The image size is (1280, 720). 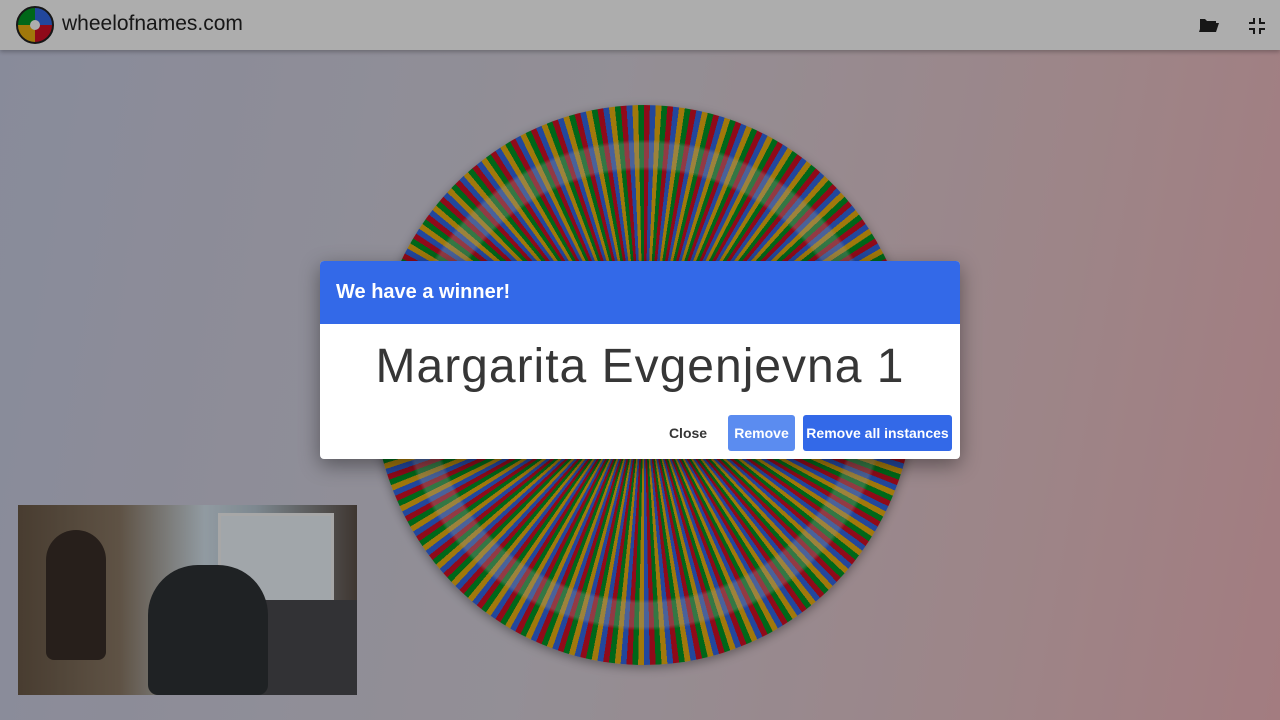 What do you see at coordinates (640, 292) in the screenshot?
I see `dialog-title: We have a winner!` at bounding box center [640, 292].